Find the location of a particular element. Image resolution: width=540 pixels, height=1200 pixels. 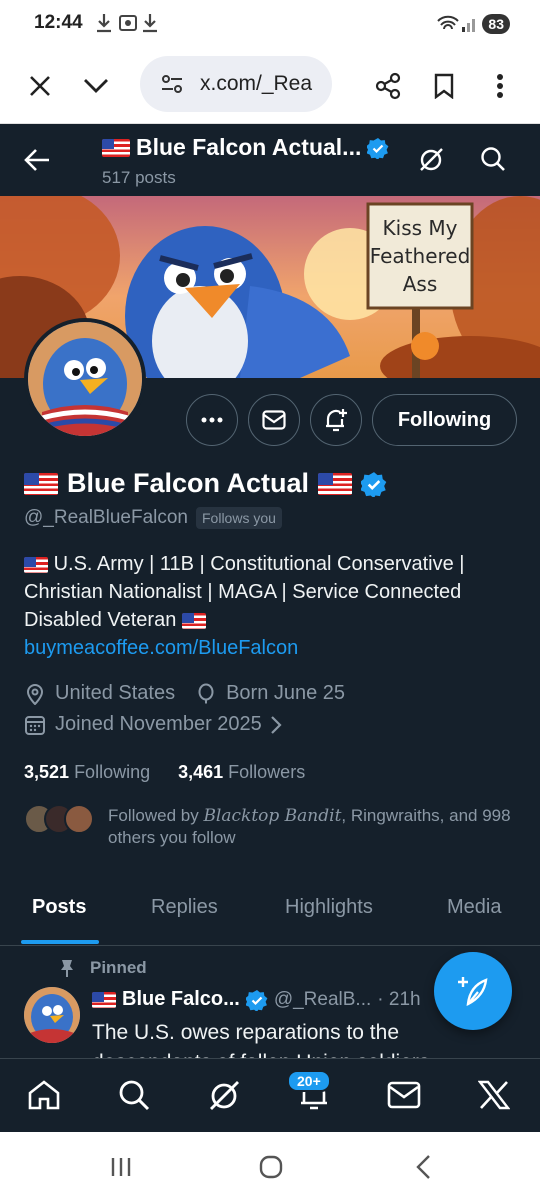

nav-search is located at coordinates (134, 1095).